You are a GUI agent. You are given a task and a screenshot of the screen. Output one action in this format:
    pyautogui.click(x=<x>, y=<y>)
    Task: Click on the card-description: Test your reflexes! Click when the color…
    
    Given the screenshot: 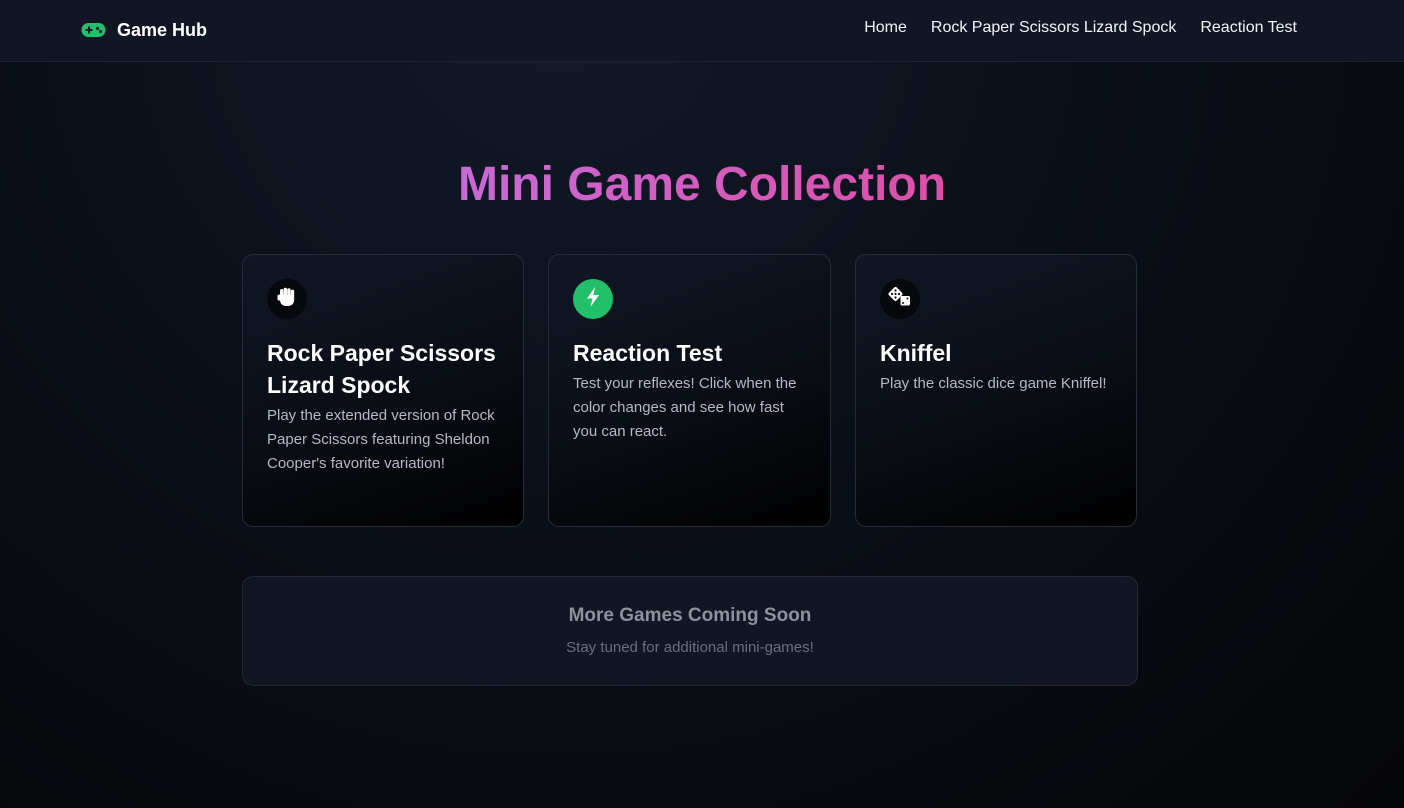 What is the action you would take?
    pyautogui.click(x=685, y=407)
    